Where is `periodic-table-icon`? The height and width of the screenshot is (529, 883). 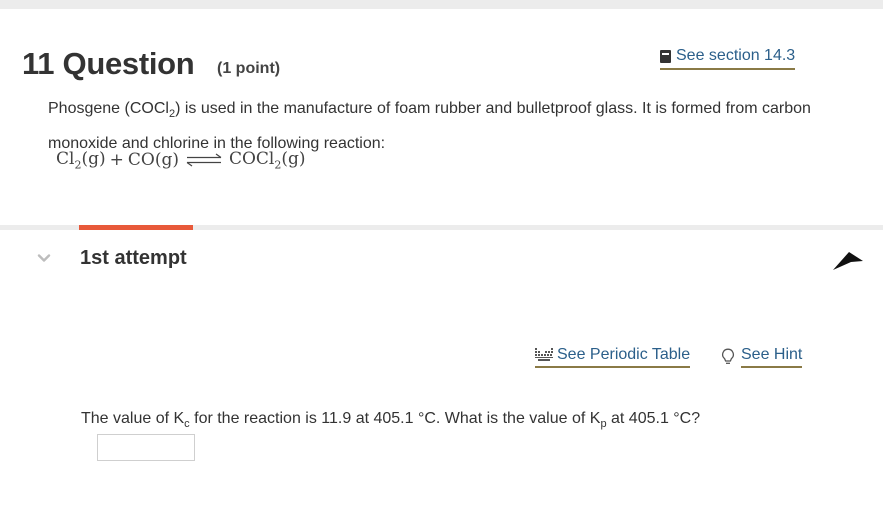
periodic-table-icon is located at coordinates (544, 354).